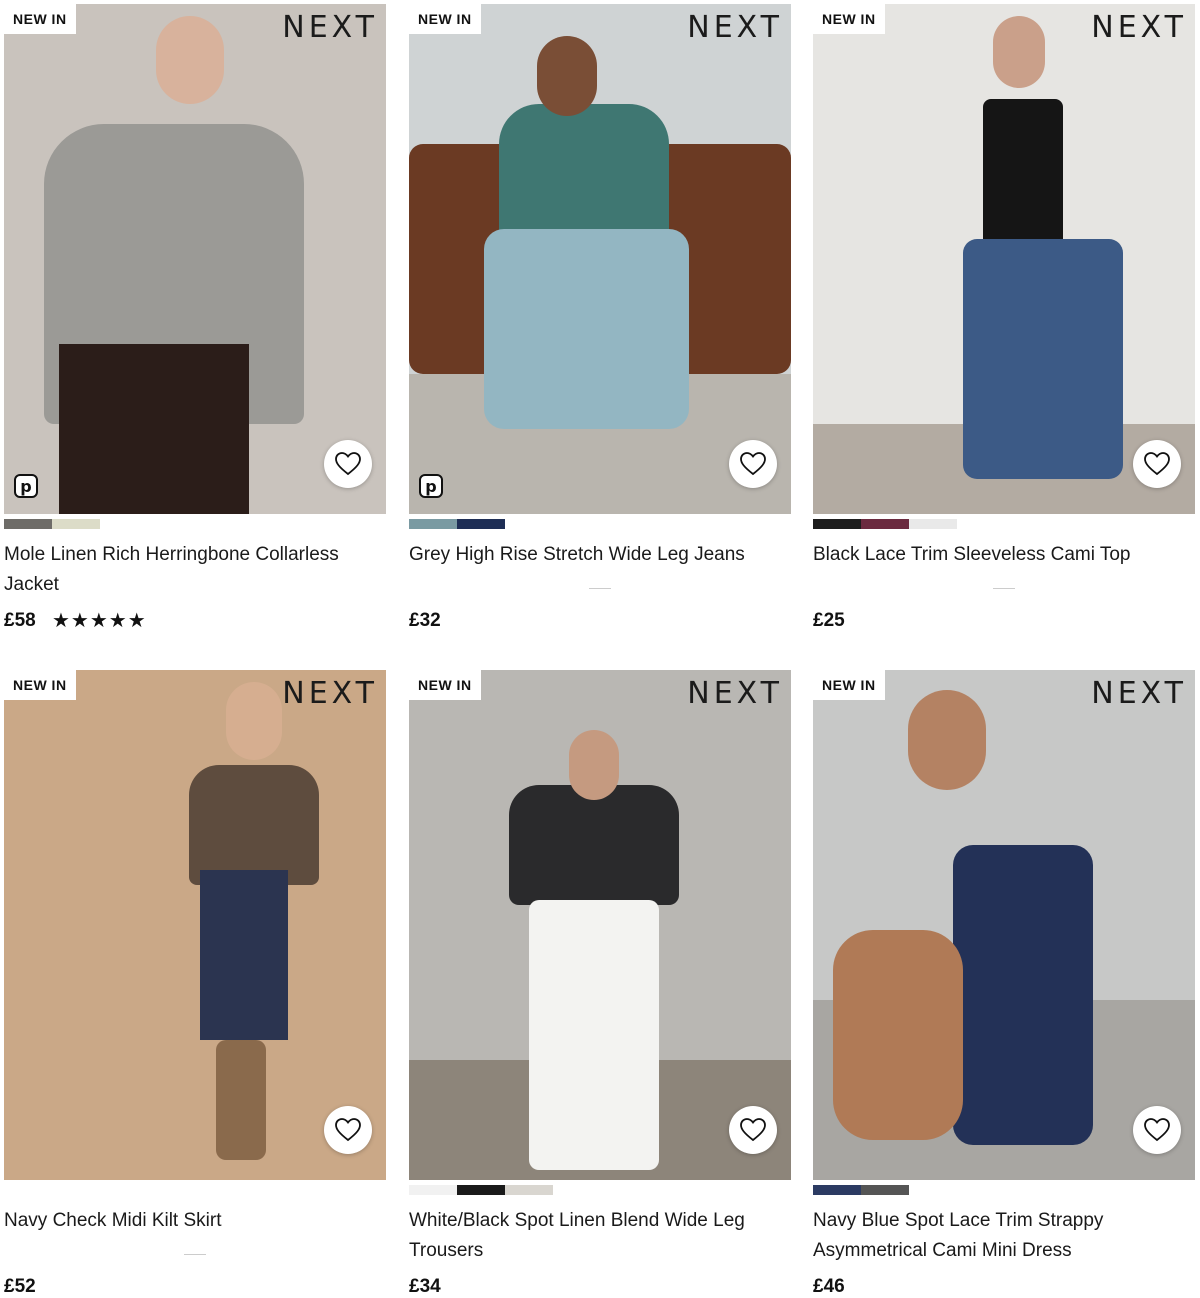 This screenshot has width=1200, height=1298. What do you see at coordinates (189, 1221) in the screenshot?
I see `product-title: Navy Check Midi Kilt Skirt` at bounding box center [189, 1221].